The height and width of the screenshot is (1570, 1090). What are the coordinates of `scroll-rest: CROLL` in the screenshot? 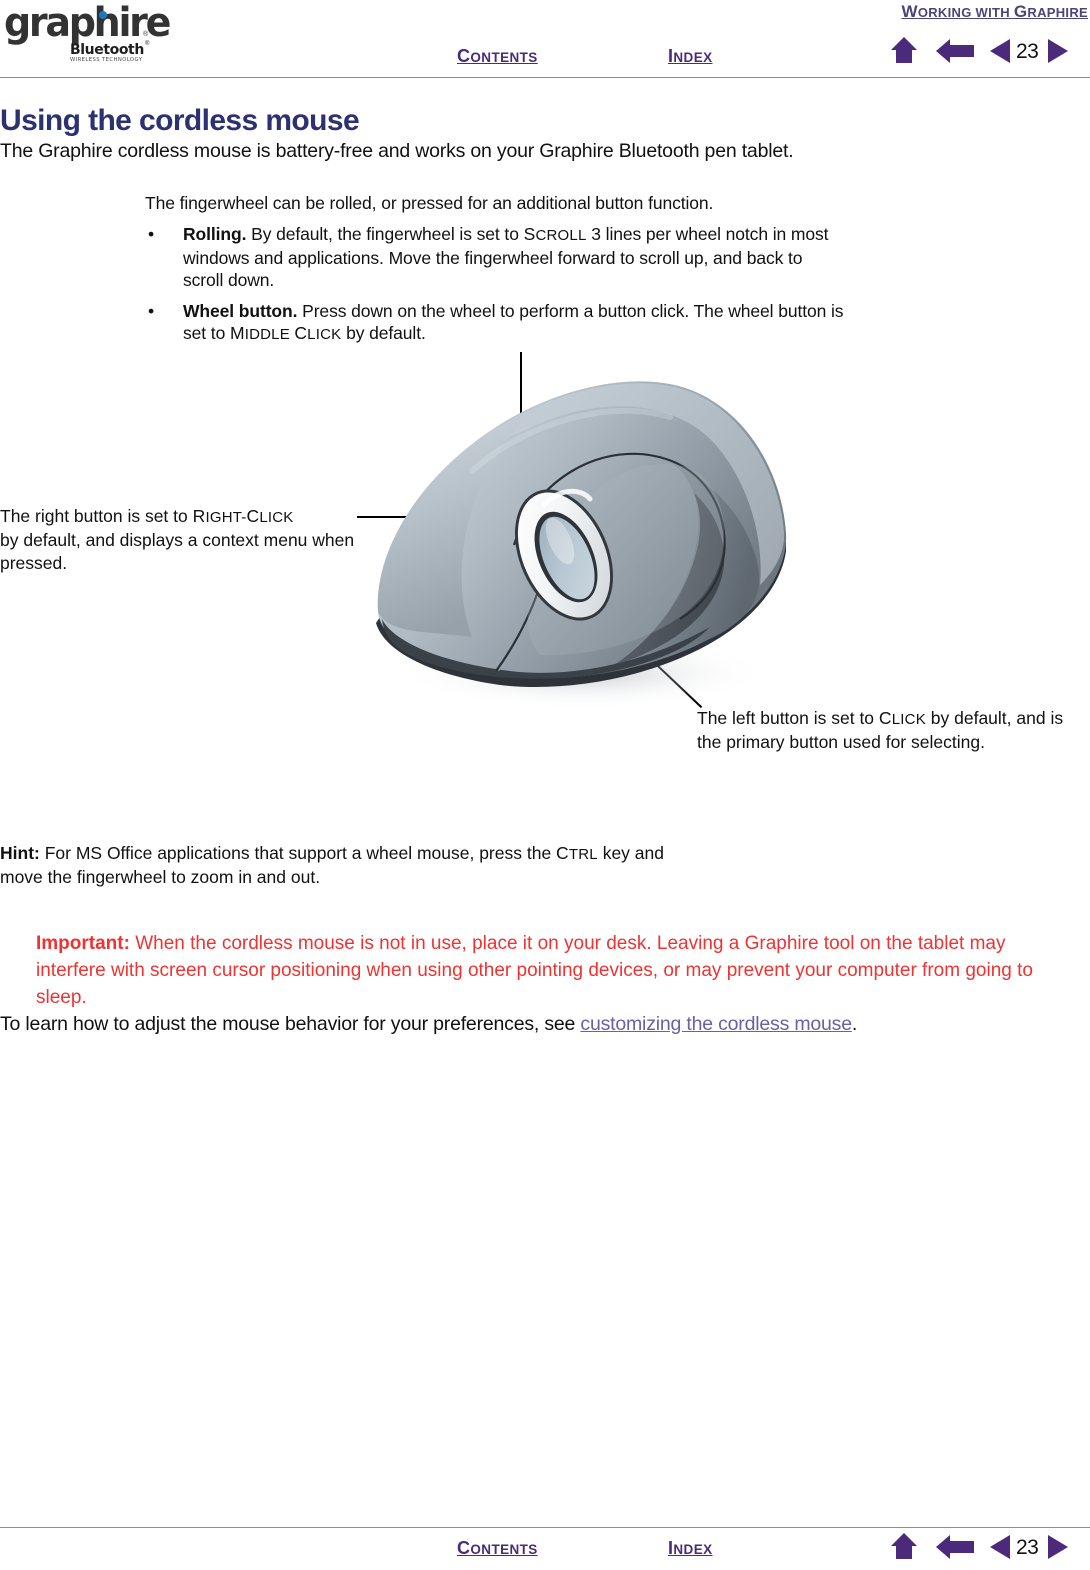 It's located at (561, 235).